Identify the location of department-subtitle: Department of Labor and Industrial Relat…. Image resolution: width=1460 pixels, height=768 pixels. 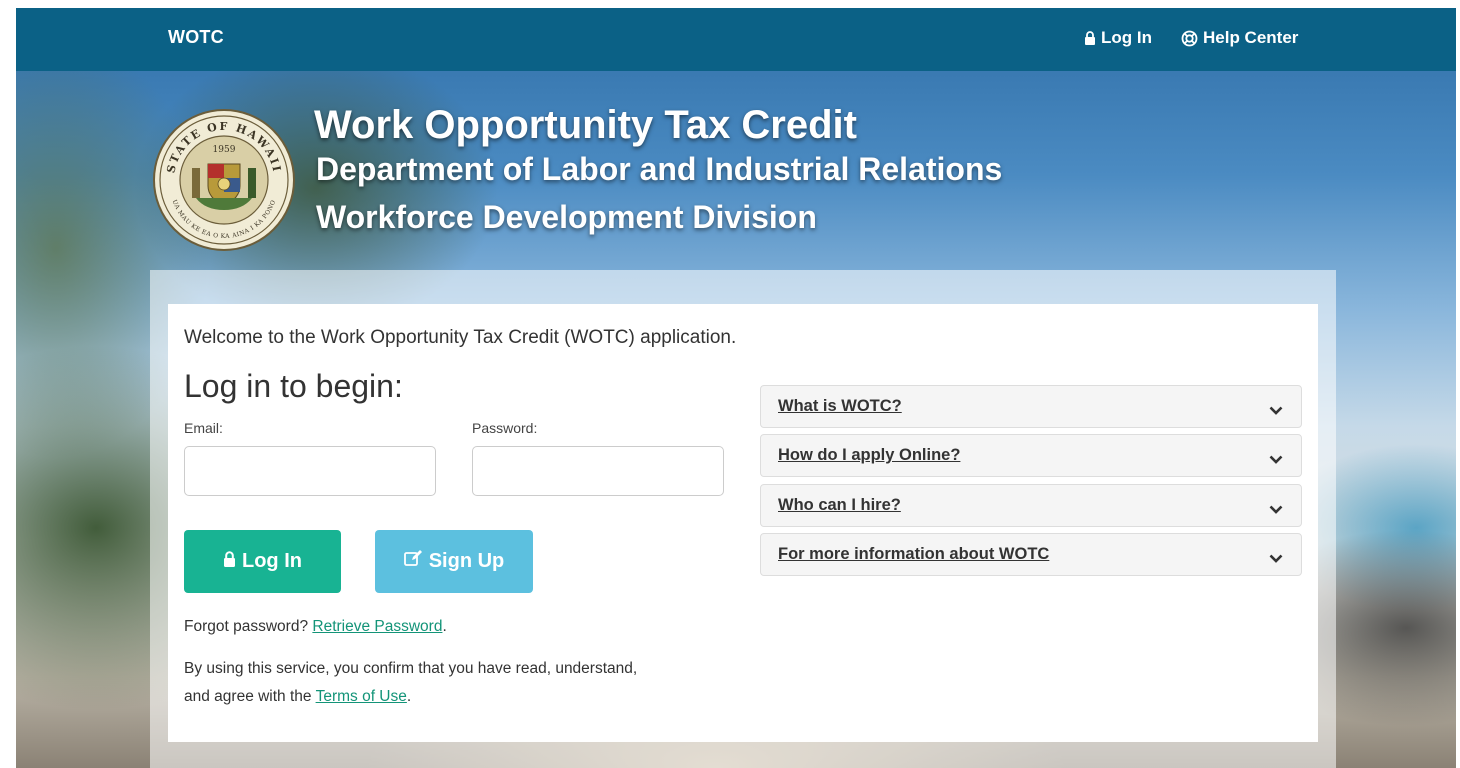
(659, 169).